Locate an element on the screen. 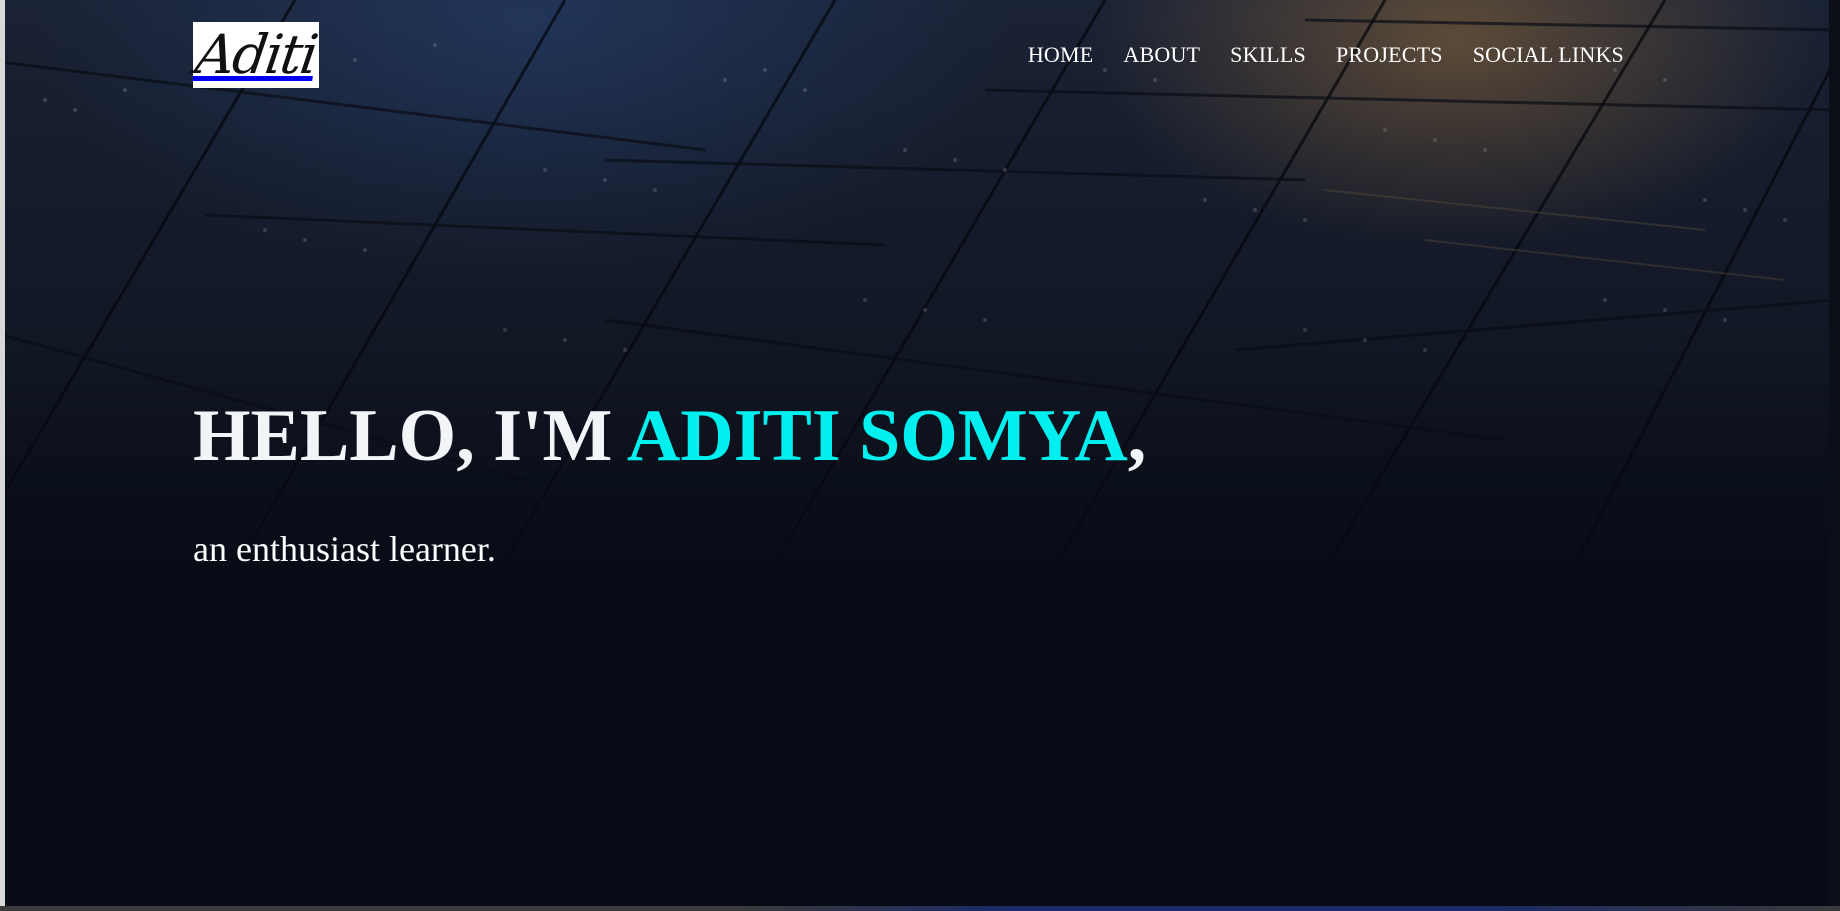 Image resolution: width=1840 pixels, height=911 pixels. nav-social-links-link: SOCIAL LINKS is located at coordinates (1548, 55).